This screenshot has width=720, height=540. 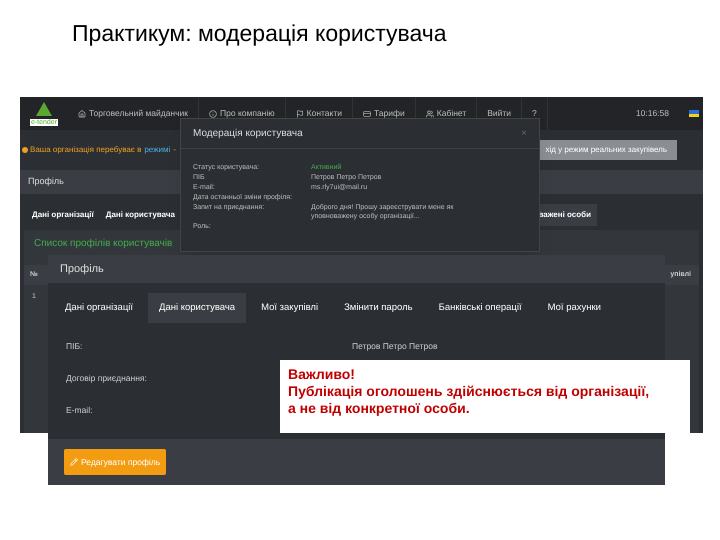 What do you see at coordinates (174, 150) in the screenshot?
I see `notice-text: -` at bounding box center [174, 150].